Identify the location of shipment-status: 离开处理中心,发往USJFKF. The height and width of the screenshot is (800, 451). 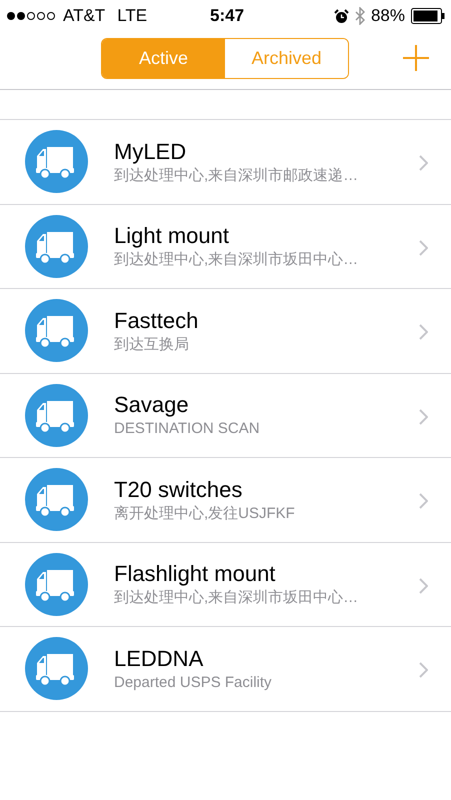
(204, 514).